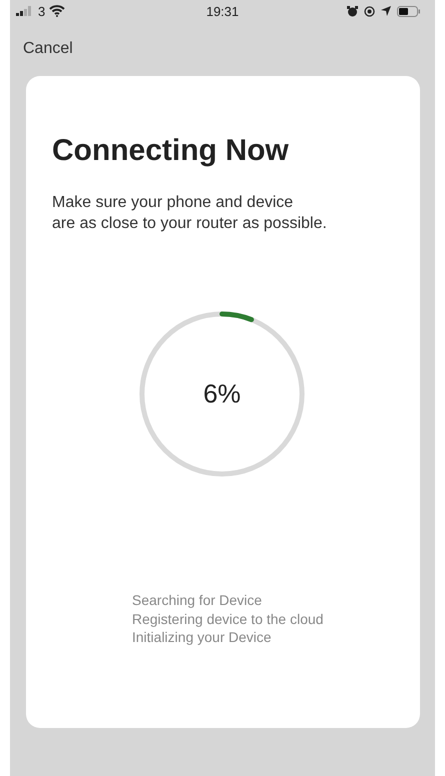 The width and height of the screenshot is (445, 776). I want to click on instruction-text: Make sure your phone and device are as close to your router as possible., so click(190, 213).